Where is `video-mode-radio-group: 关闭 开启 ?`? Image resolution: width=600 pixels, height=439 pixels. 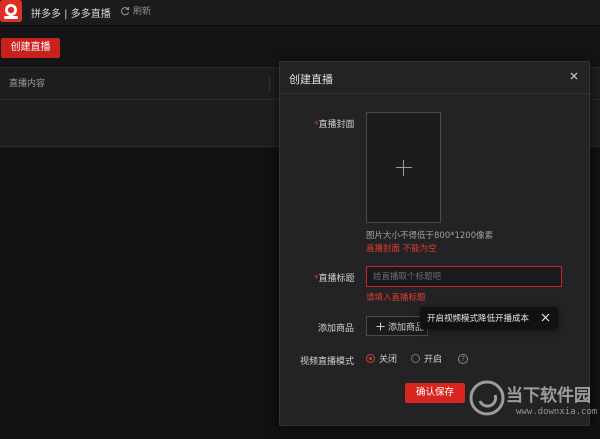
video-mode-radio-group: 关闭 开启 ? is located at coordinates (417, 358).